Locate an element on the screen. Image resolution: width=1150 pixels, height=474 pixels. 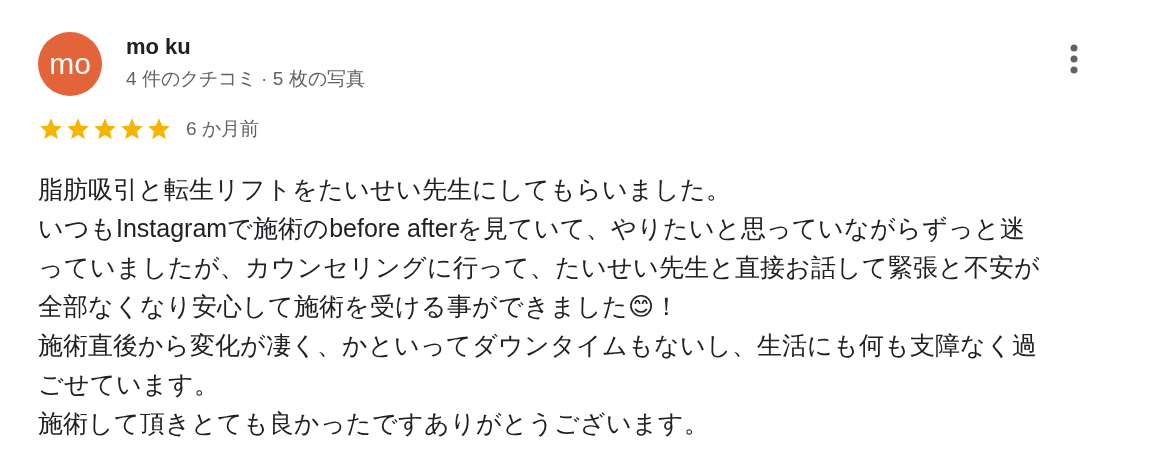
reviewer-stats: 4 件のクチコミ · 5 枚の写真 is located at coordinates (246, 79).